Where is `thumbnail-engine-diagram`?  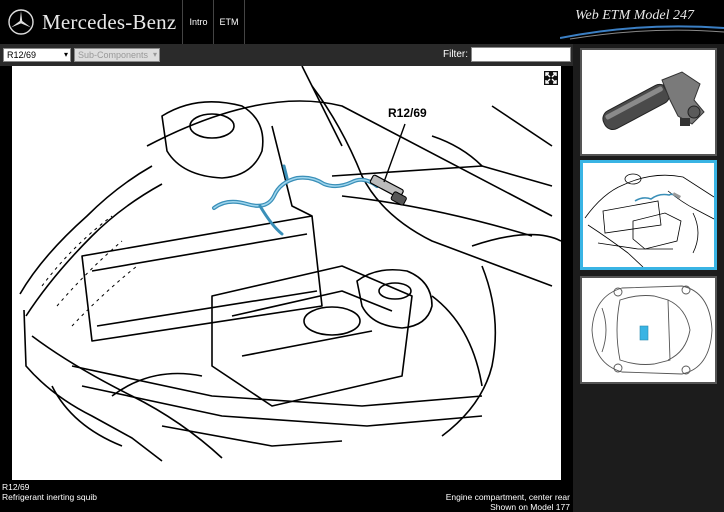 thumbnail-engine-diagram is located at coordinates (648, 215).